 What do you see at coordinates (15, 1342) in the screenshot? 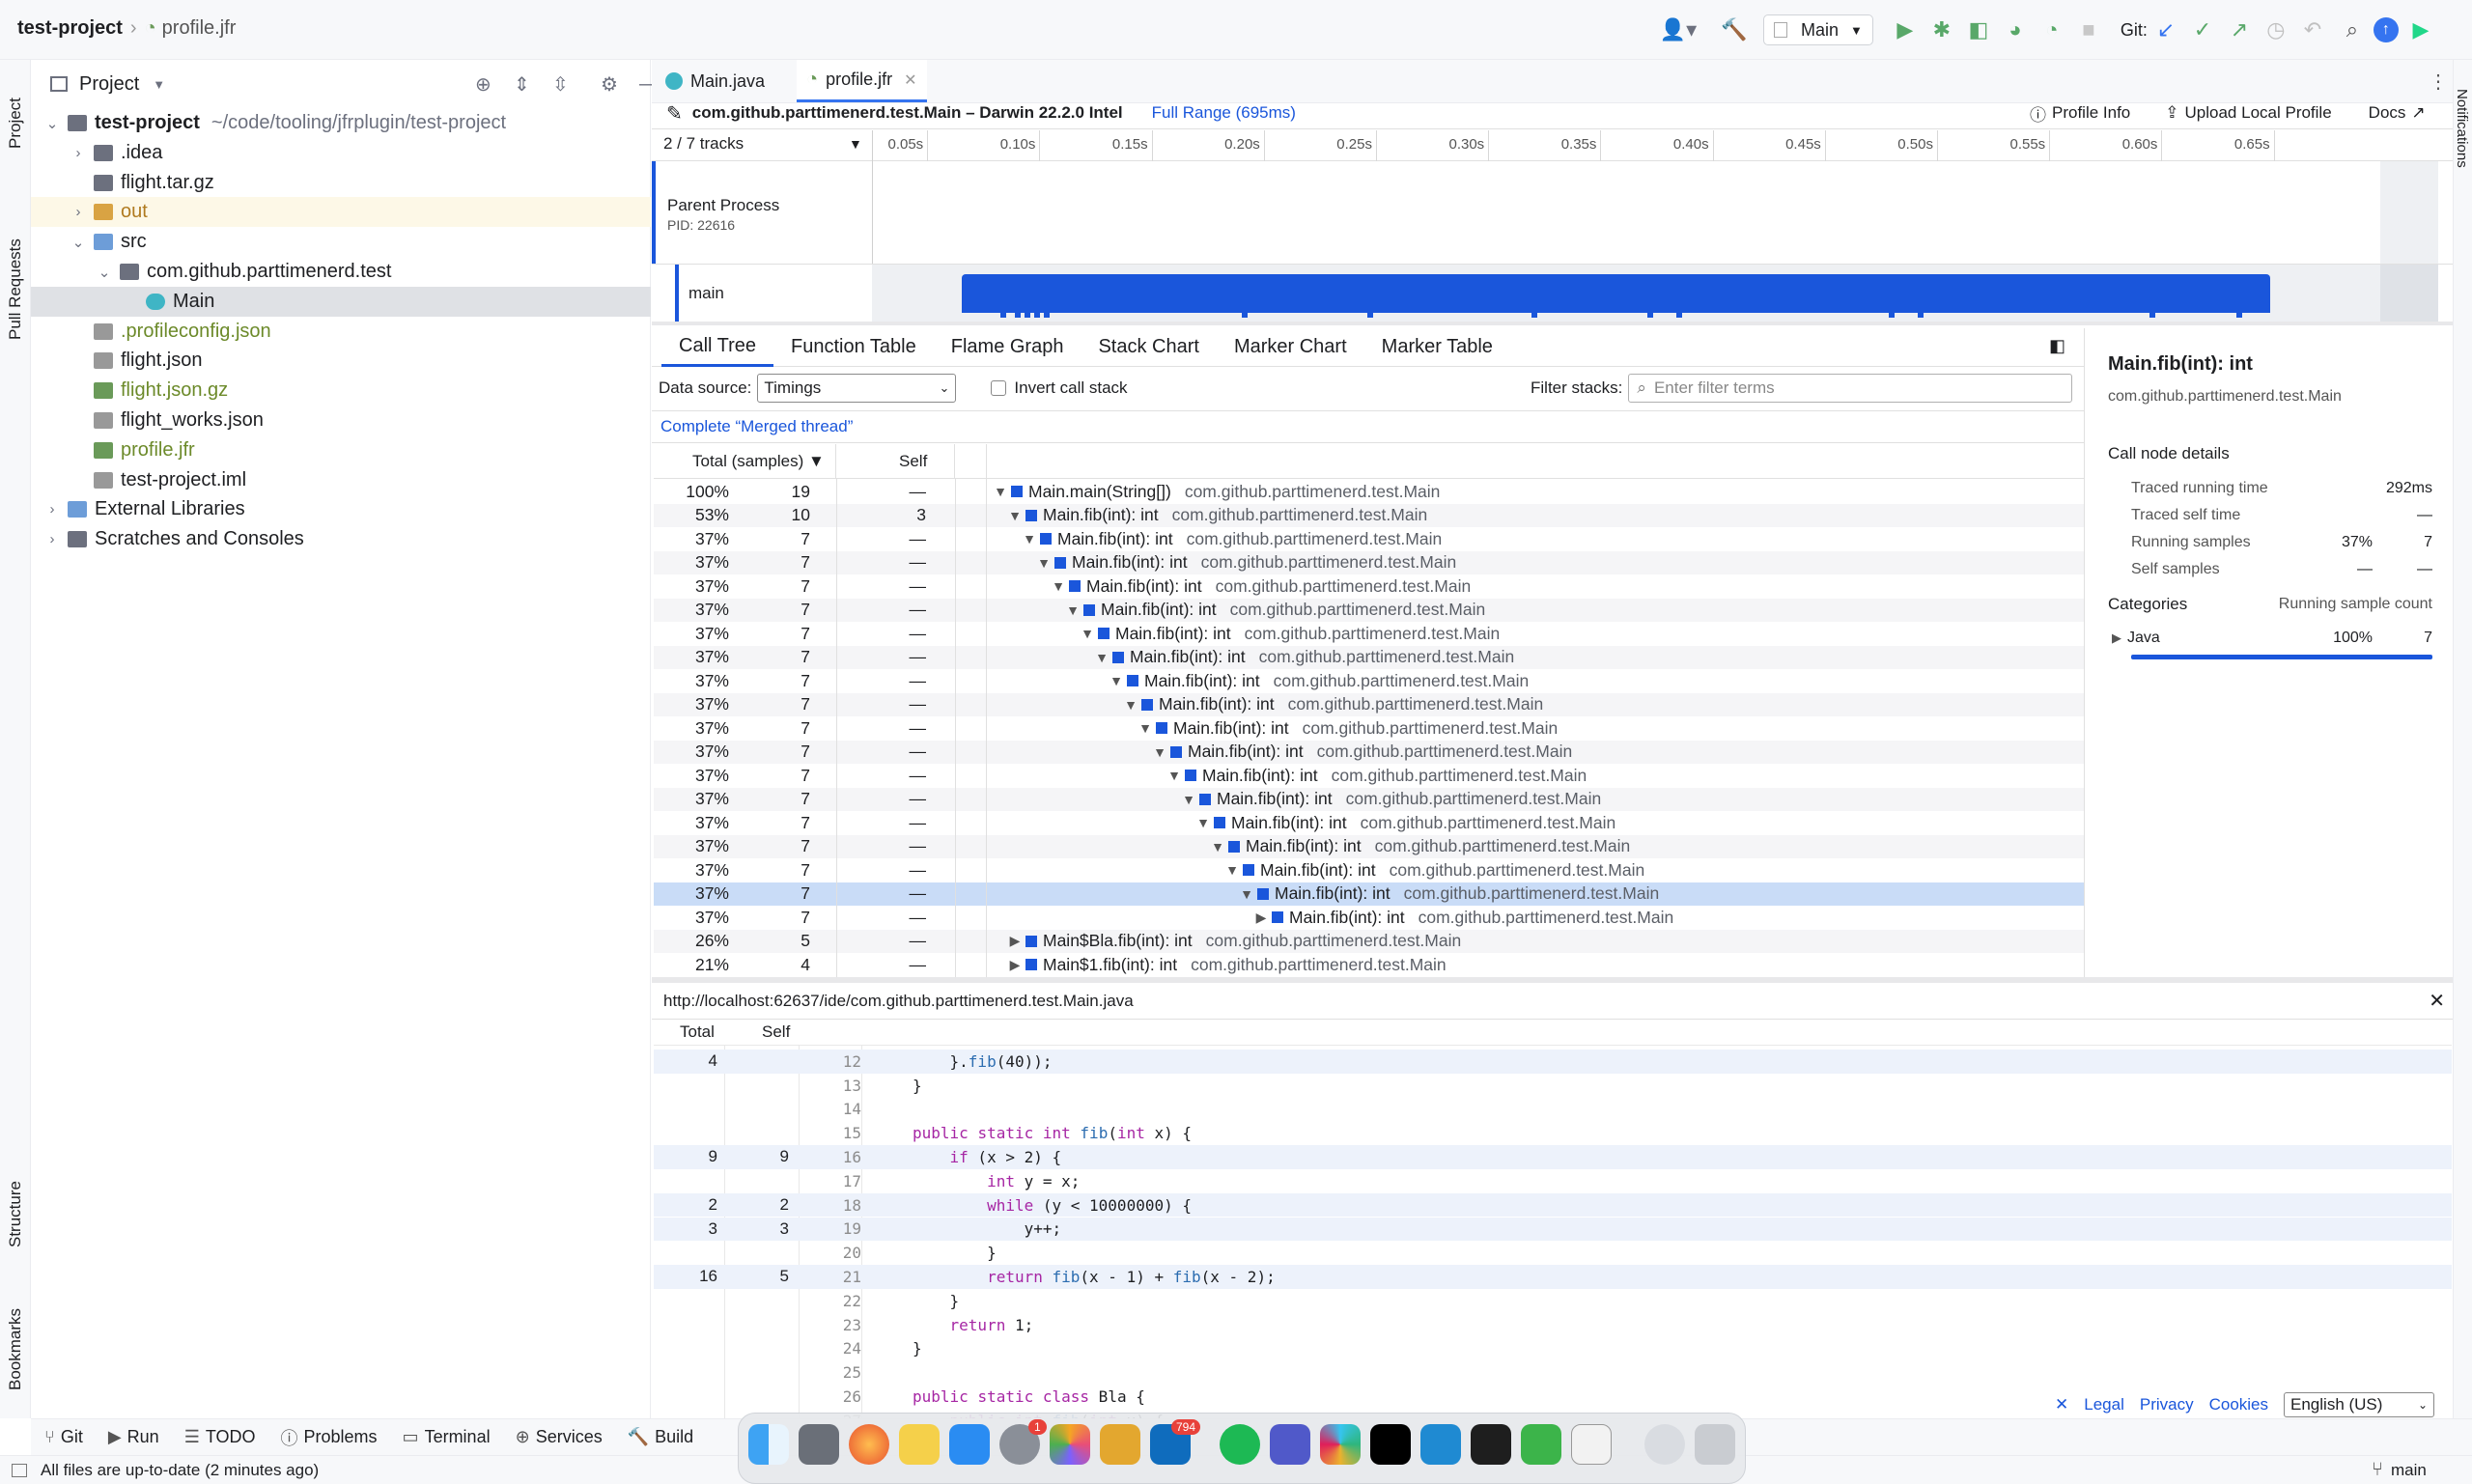
I see `bookmarks-tool-button: Bookmarks` at bounding box center [15, 1342].